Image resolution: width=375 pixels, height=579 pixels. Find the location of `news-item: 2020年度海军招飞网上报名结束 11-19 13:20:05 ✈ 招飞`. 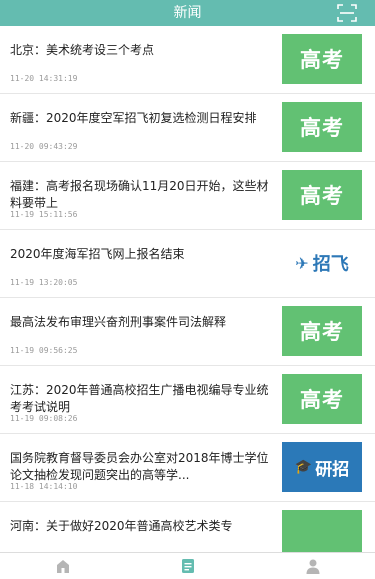

news-item: 2020年度海军招飞网上报名结束 11-19 13:20:05 ✈ 招飞 is located at coordinates (187, 264).